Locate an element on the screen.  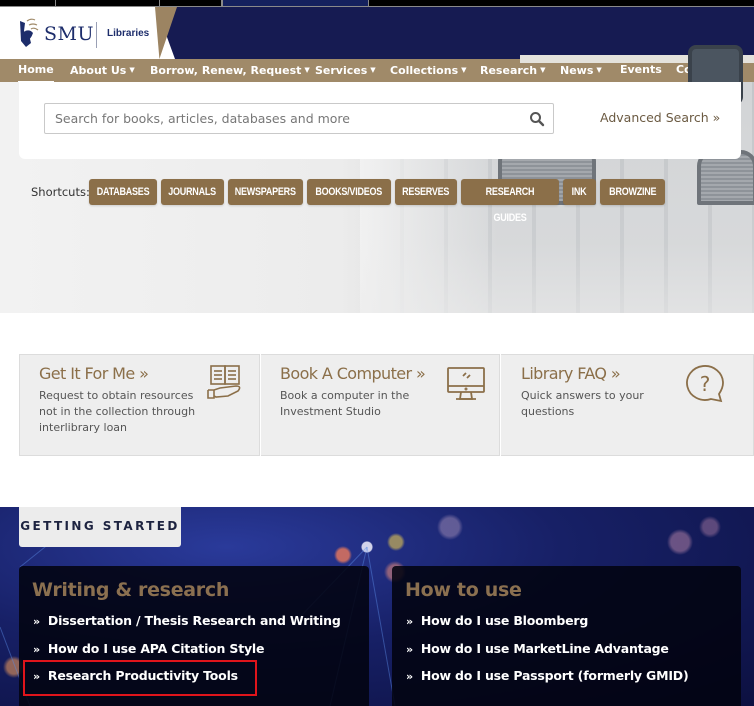
nav-collections: Collections ▼ is located at coordinates (428, 70).